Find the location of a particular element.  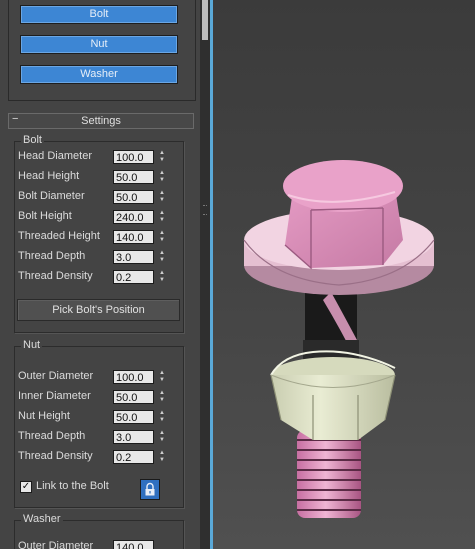

nut-height-spinner: ▲ ▼ is located at coordinates (162, 417).